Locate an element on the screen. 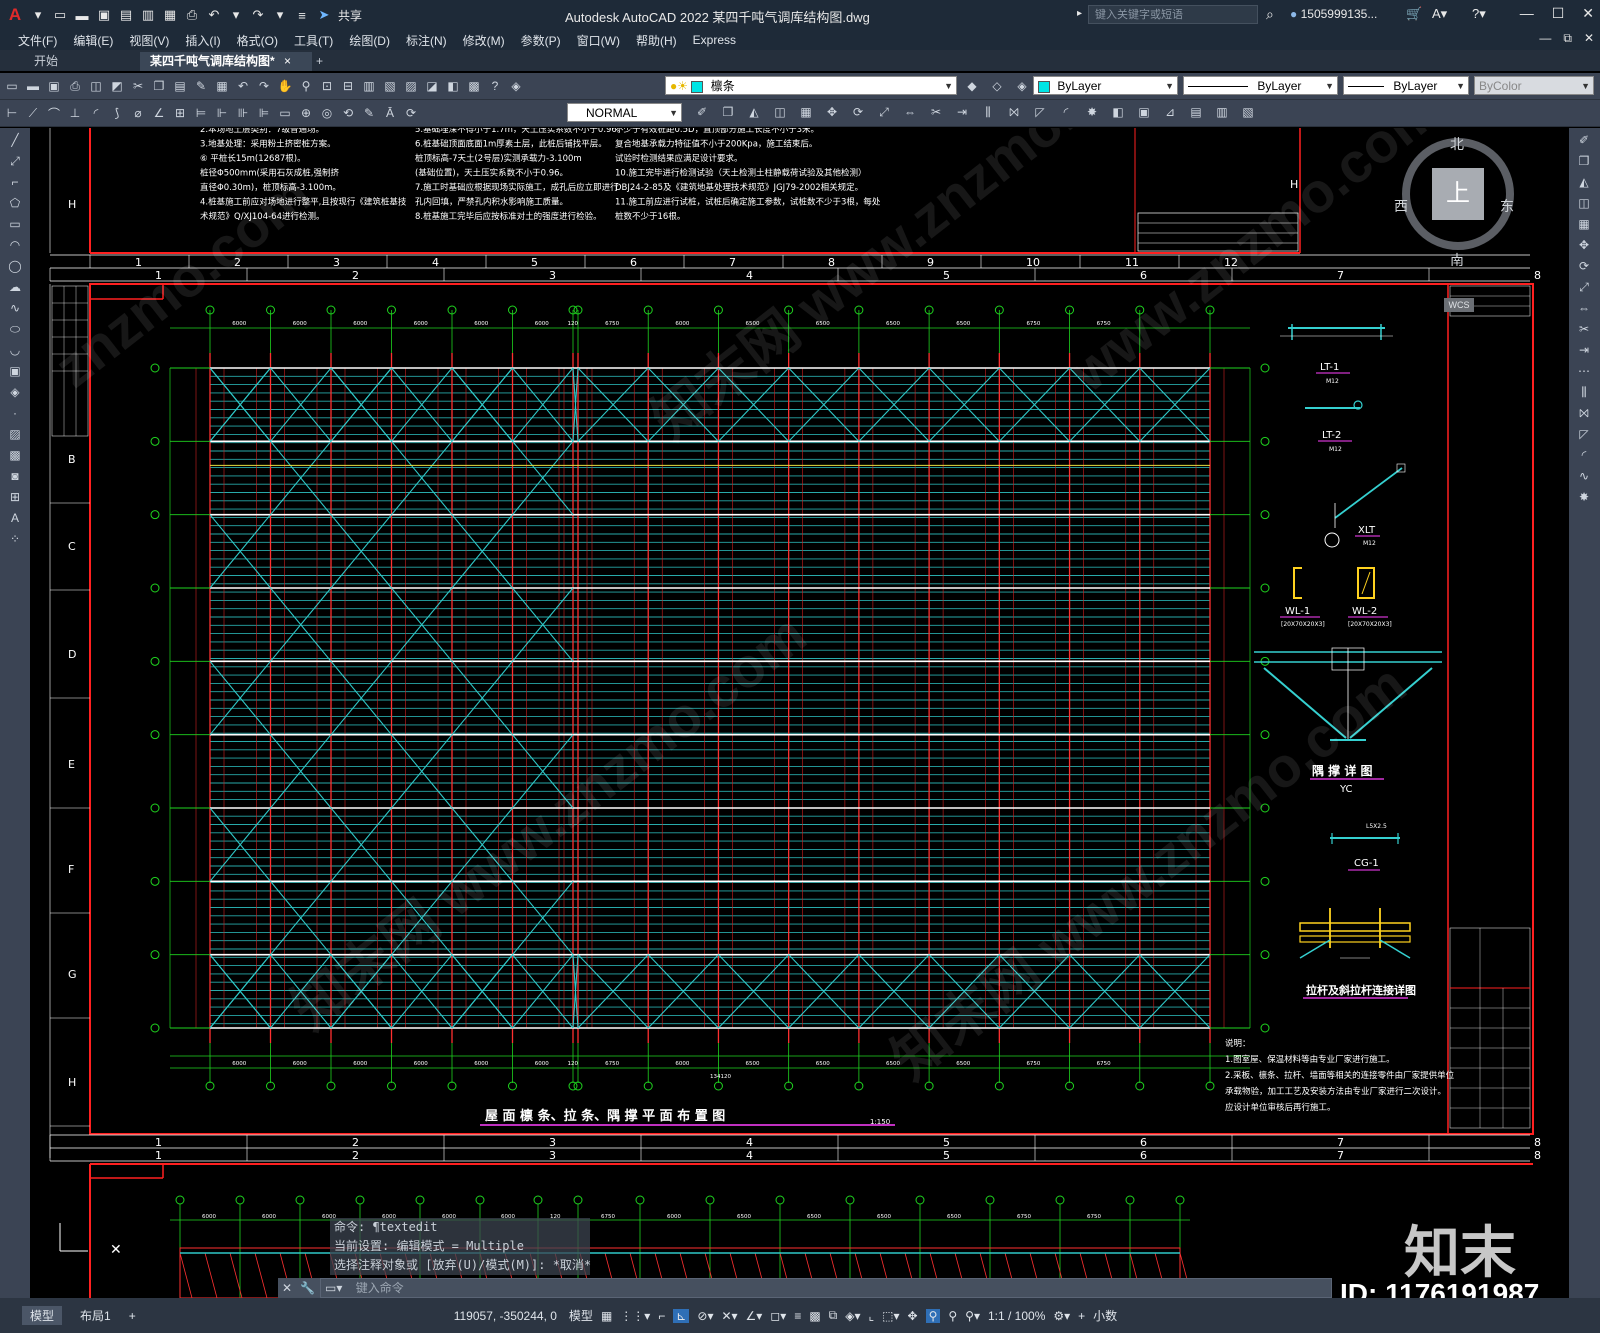  array-icon: ▦ is located at coordinates (1584, 224).